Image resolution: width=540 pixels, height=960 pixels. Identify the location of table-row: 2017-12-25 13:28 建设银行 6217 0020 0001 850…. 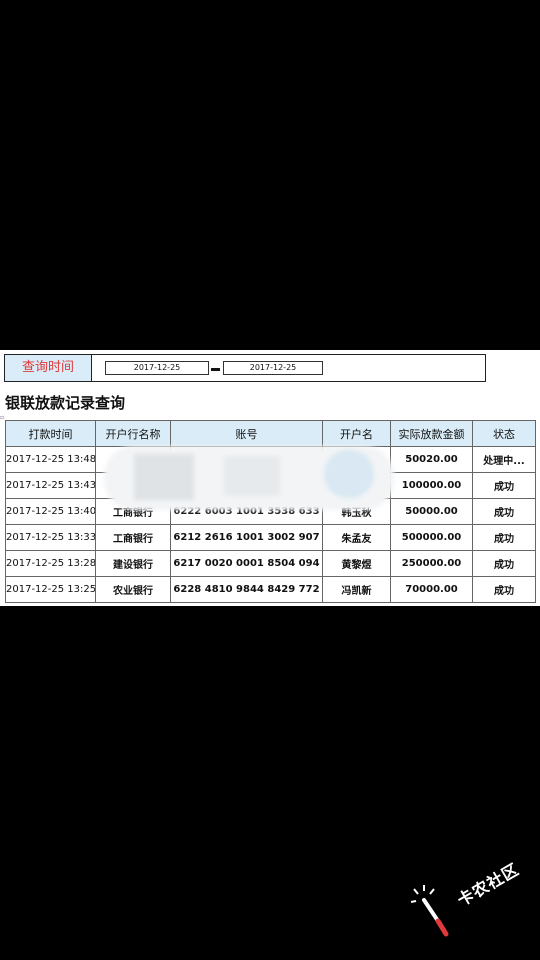
(270, 563).